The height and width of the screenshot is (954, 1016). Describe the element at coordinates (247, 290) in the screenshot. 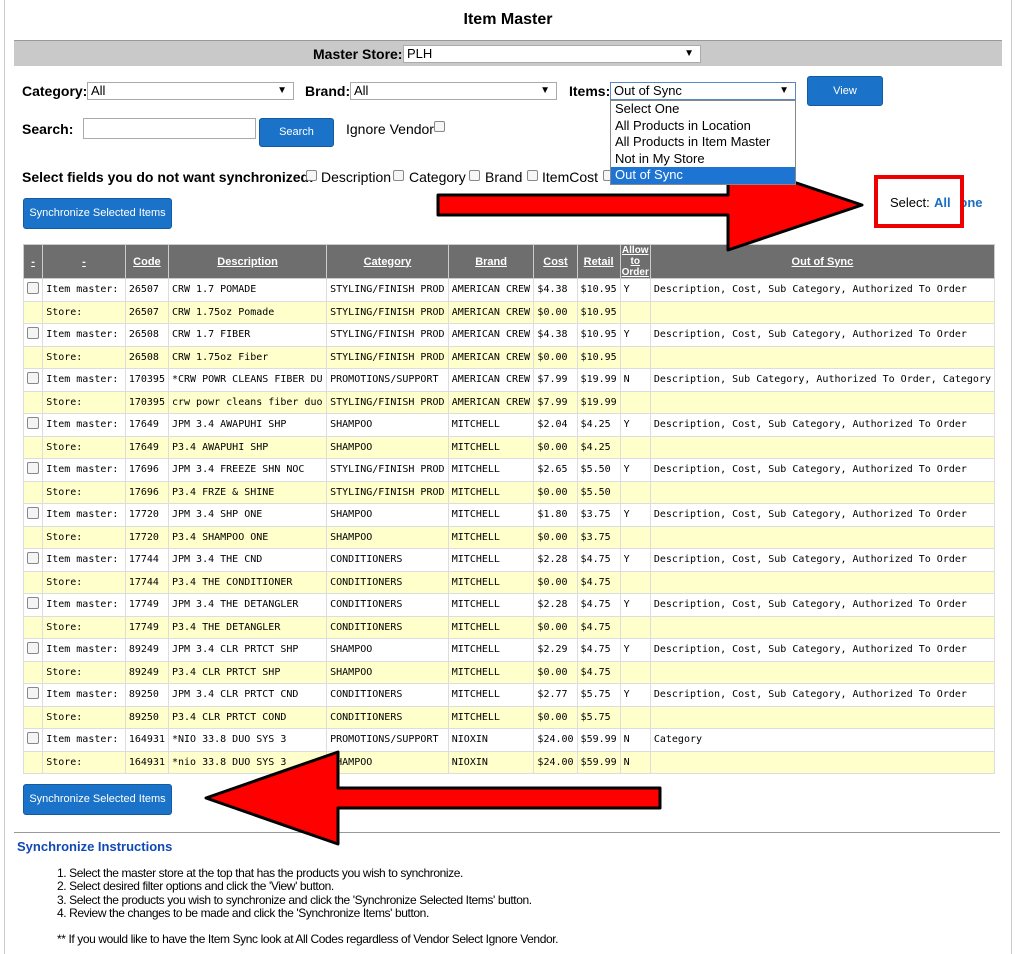

I see `row-description: CRW 1.7 POMADE` at that location.